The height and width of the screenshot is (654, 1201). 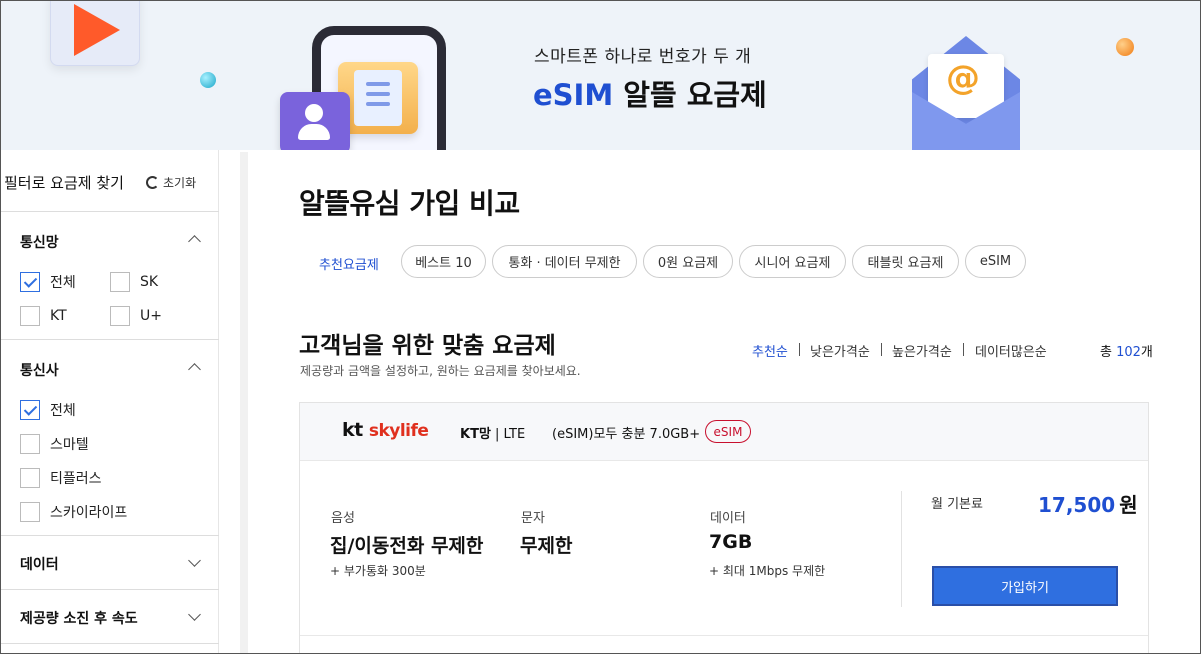 I want to click on user-icon-body, so click(x=314, y=132).